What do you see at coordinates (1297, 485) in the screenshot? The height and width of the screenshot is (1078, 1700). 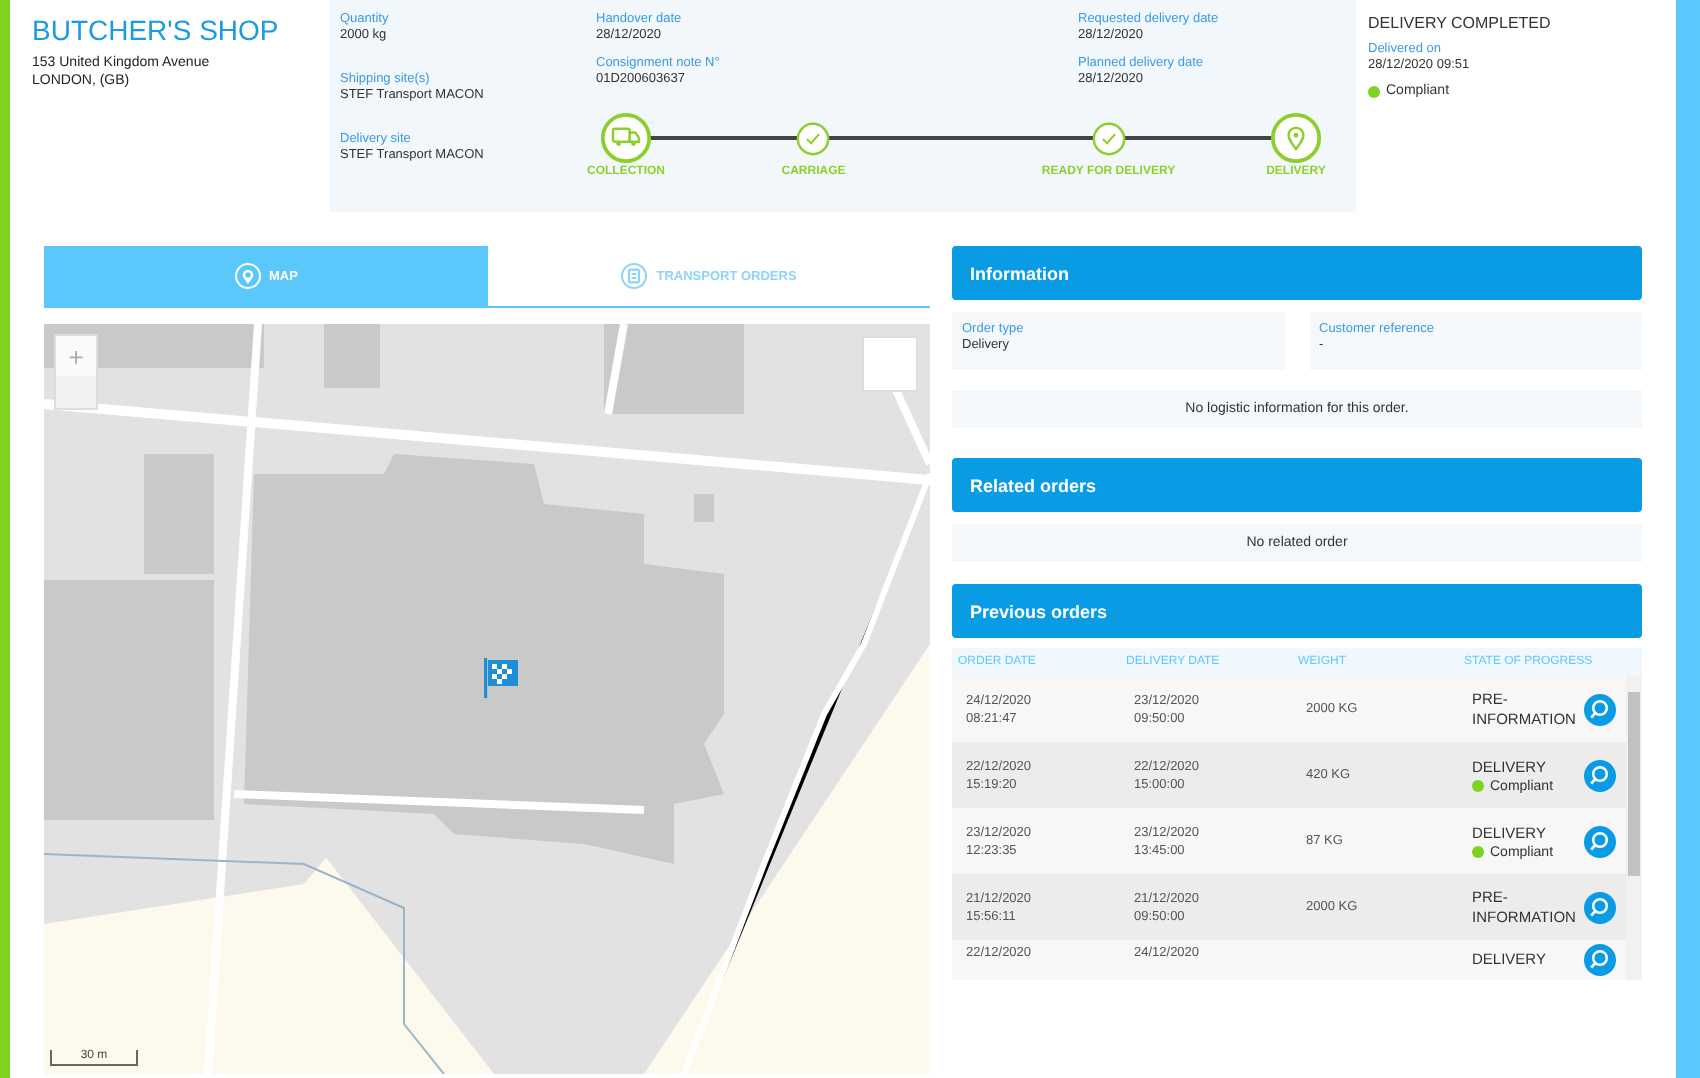 I see `section-header: Related orders` at bounding box center [1297, 485].